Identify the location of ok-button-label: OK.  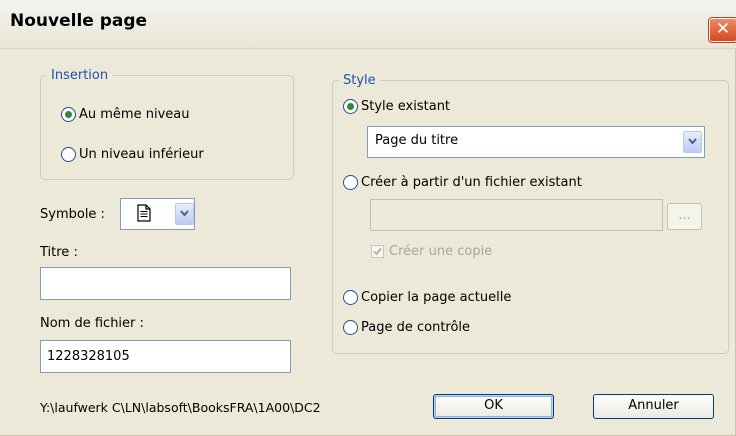
(493, 405).